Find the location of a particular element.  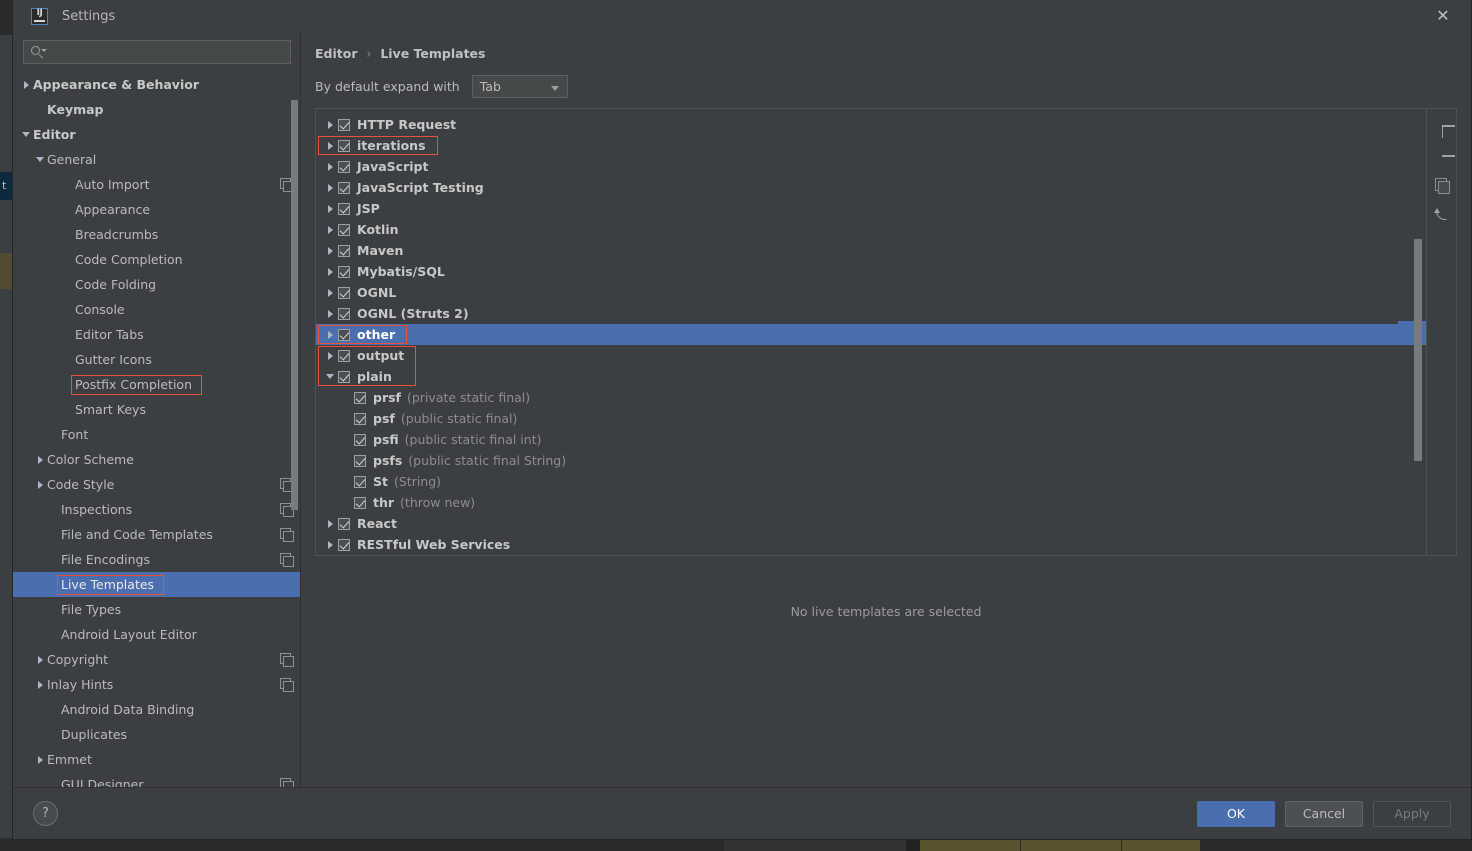

add-template-button is located at coordinates (1442, 125).